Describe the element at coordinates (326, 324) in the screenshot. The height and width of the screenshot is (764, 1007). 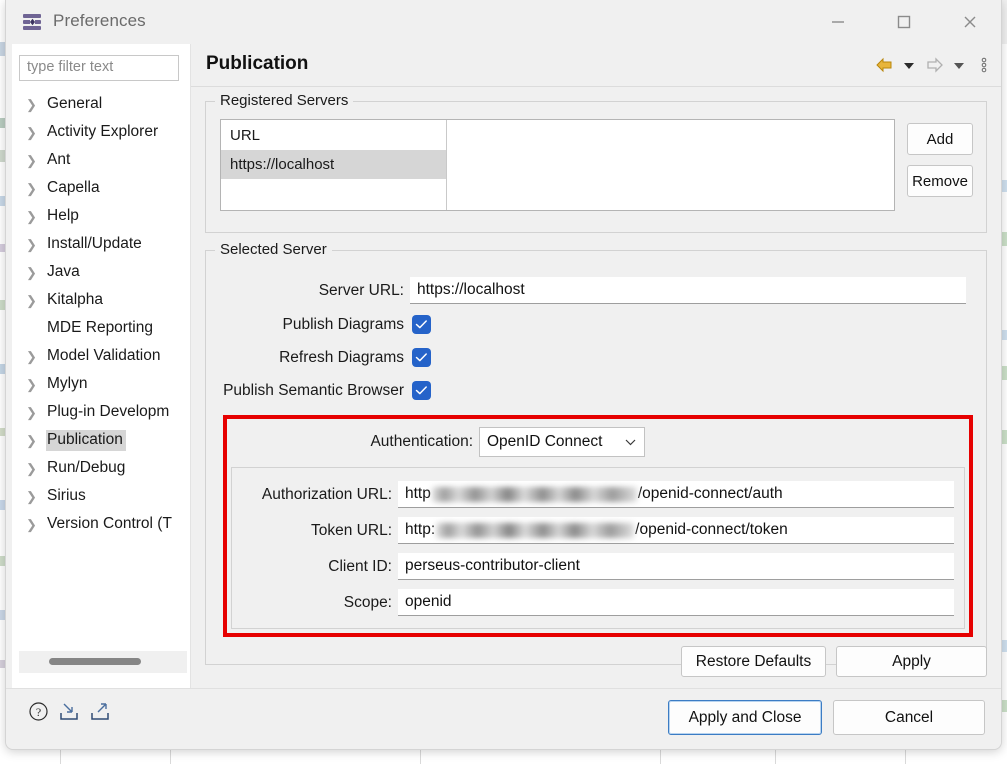
I see `publish-diagrams-row: Publish Diagrams` at that location.